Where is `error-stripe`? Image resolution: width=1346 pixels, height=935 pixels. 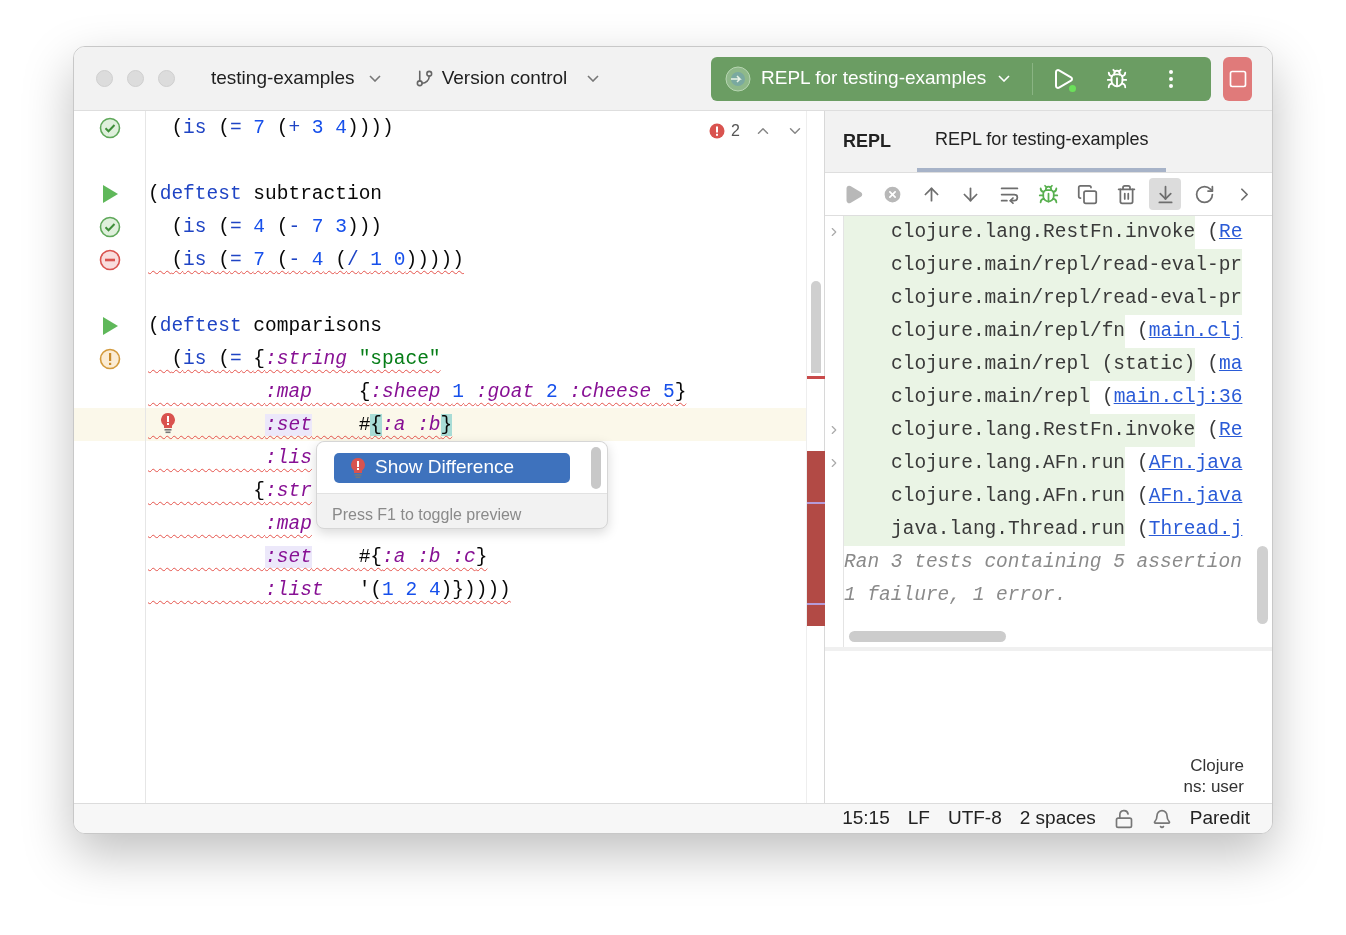 error-stripe is located at coordinates (816, 377).